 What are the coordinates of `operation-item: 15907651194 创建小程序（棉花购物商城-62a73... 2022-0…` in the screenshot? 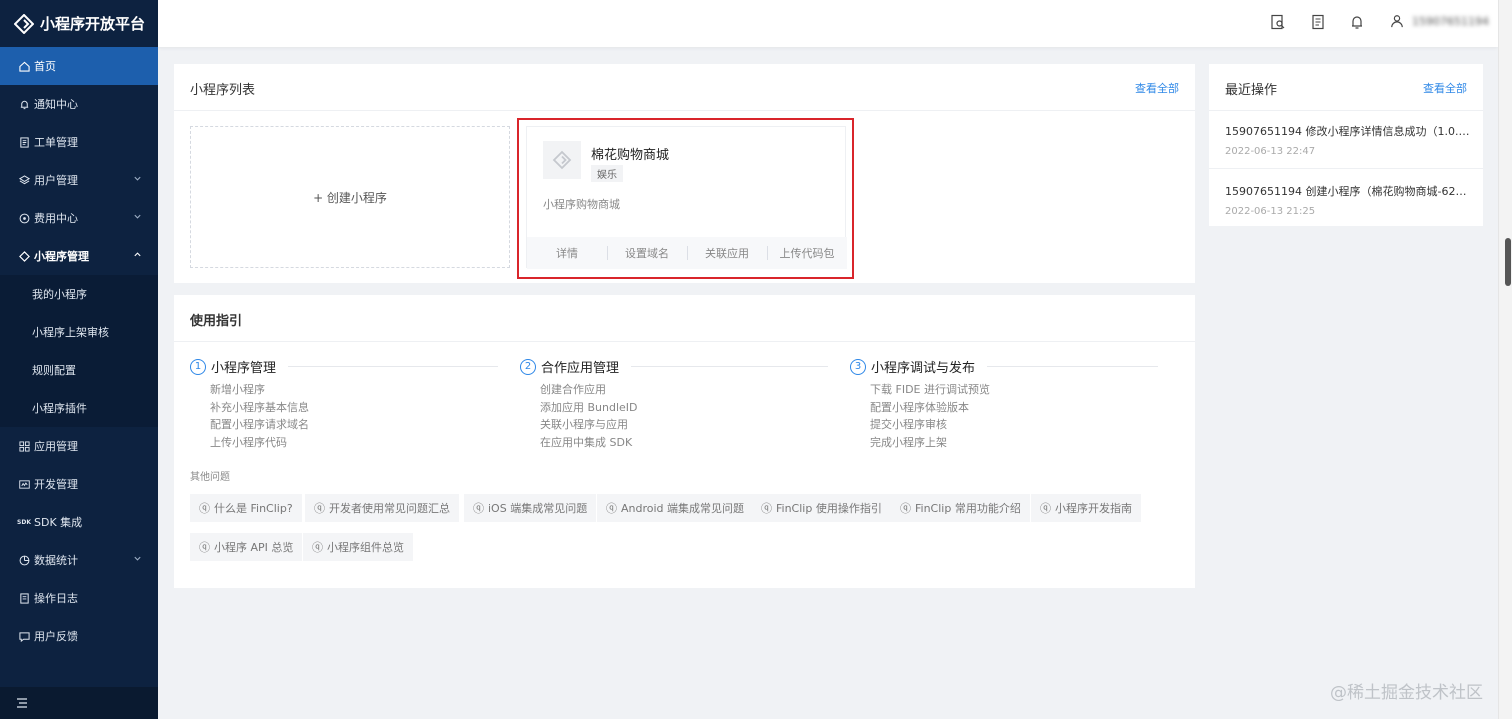 It's located at (1348, 200).